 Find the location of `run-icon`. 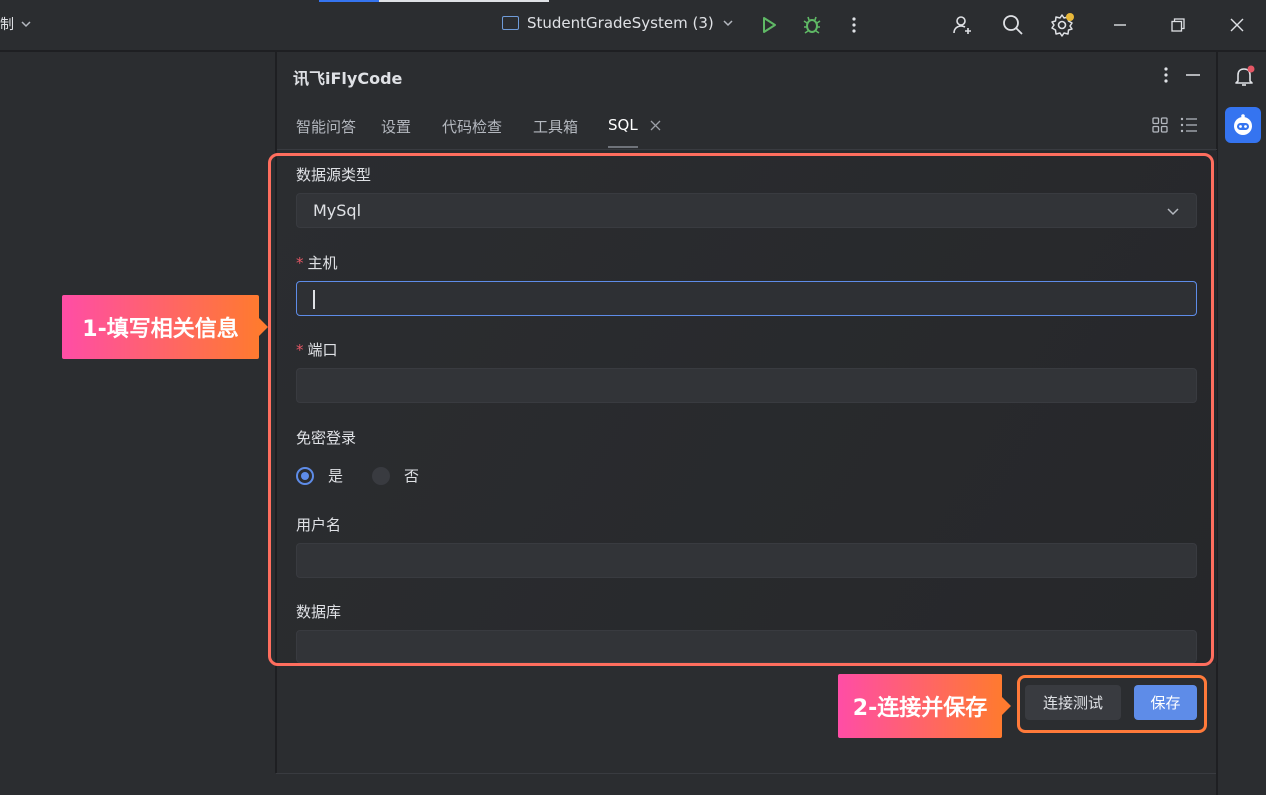

run-icon is located at coordinates (769, 25).